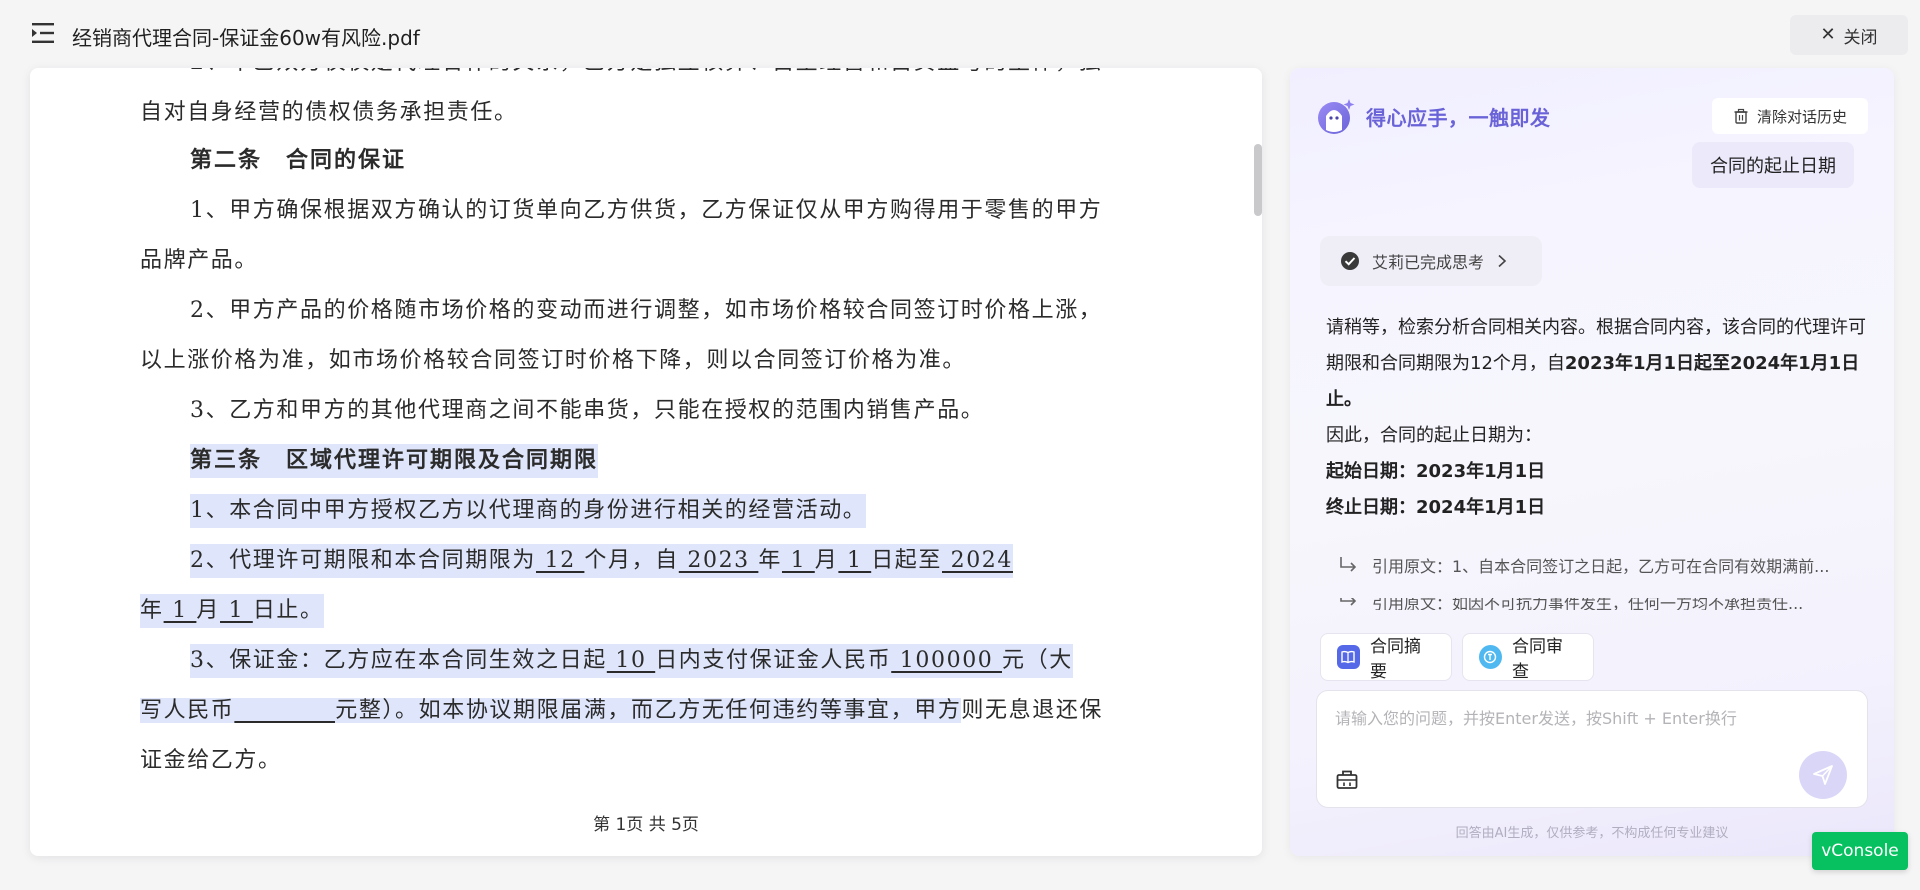  I want to click on contract-review-label: 合同审查, so click(1537, 659).